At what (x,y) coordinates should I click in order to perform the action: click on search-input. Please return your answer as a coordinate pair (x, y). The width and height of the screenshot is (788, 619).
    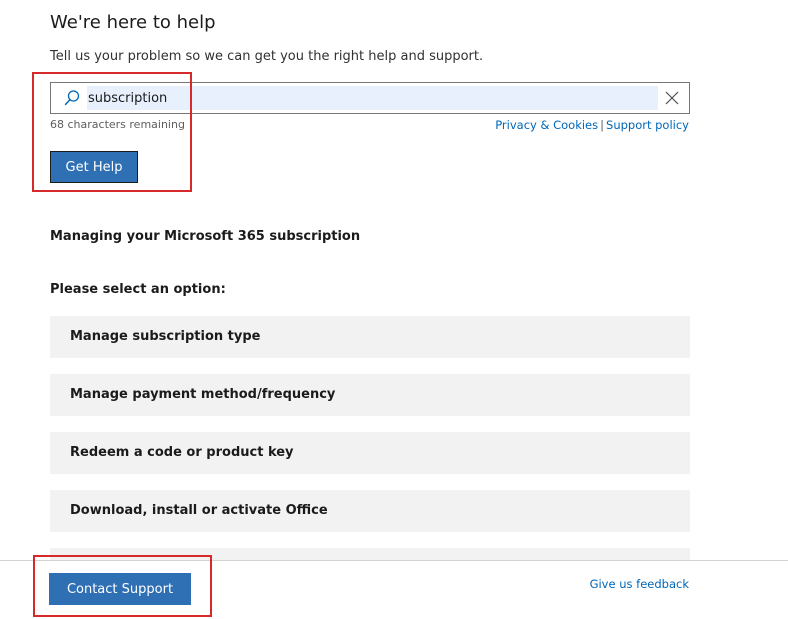
    Looking at the image, I should click on (372, 98).